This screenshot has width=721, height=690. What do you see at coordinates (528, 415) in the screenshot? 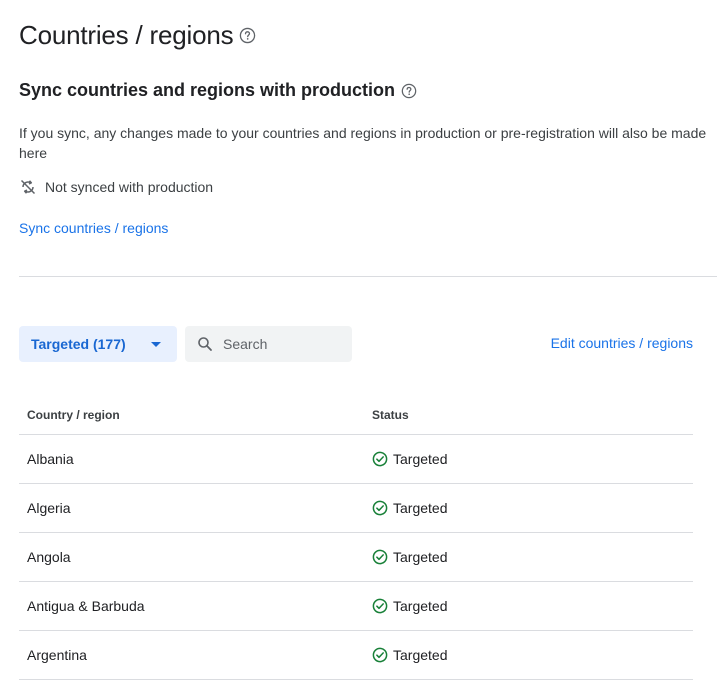
I see `column-header-status: Status` at bounding box center [528, 415].